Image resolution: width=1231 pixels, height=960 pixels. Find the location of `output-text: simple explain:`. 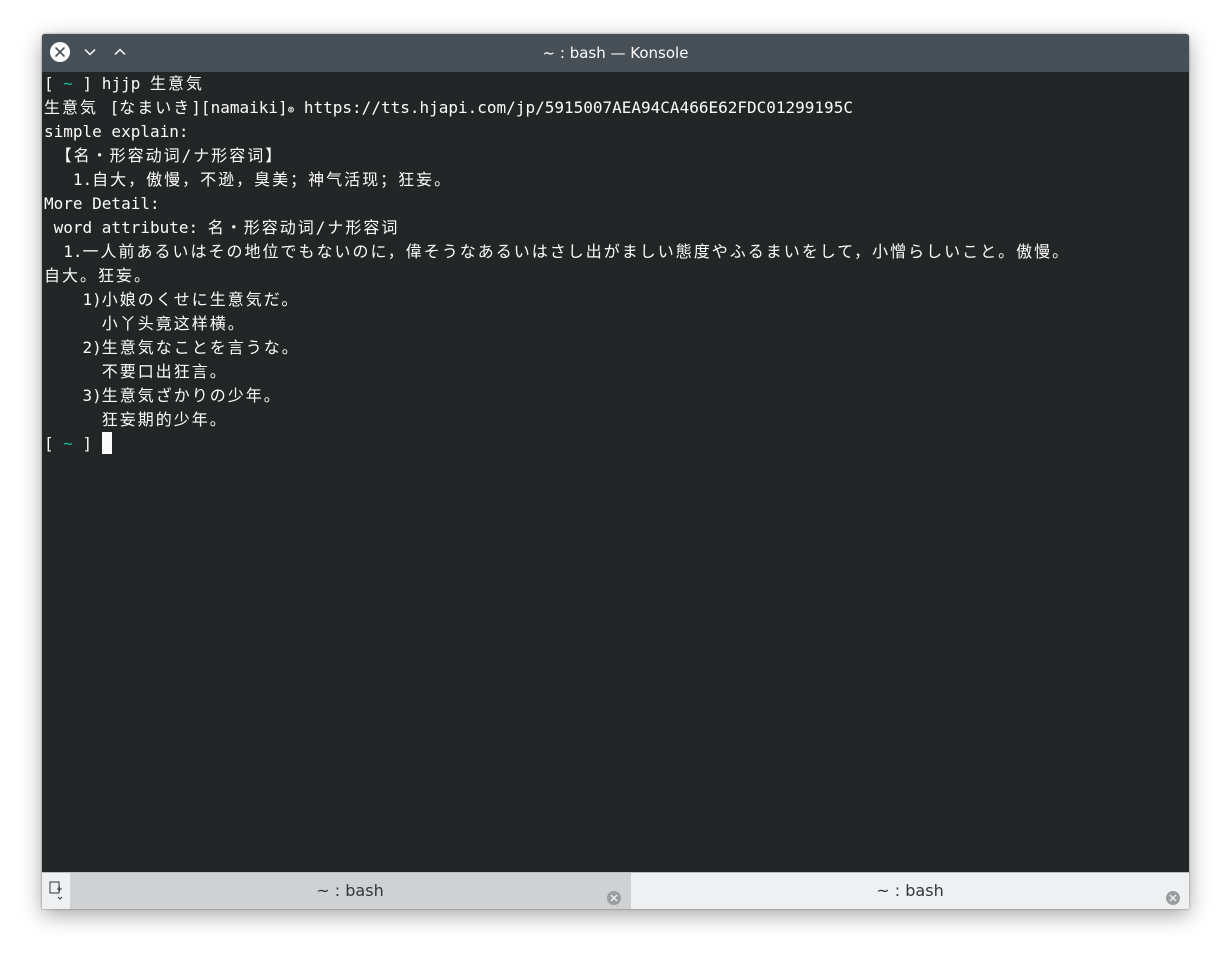

output-text: simple explain: is located at coordinates (116, 131).